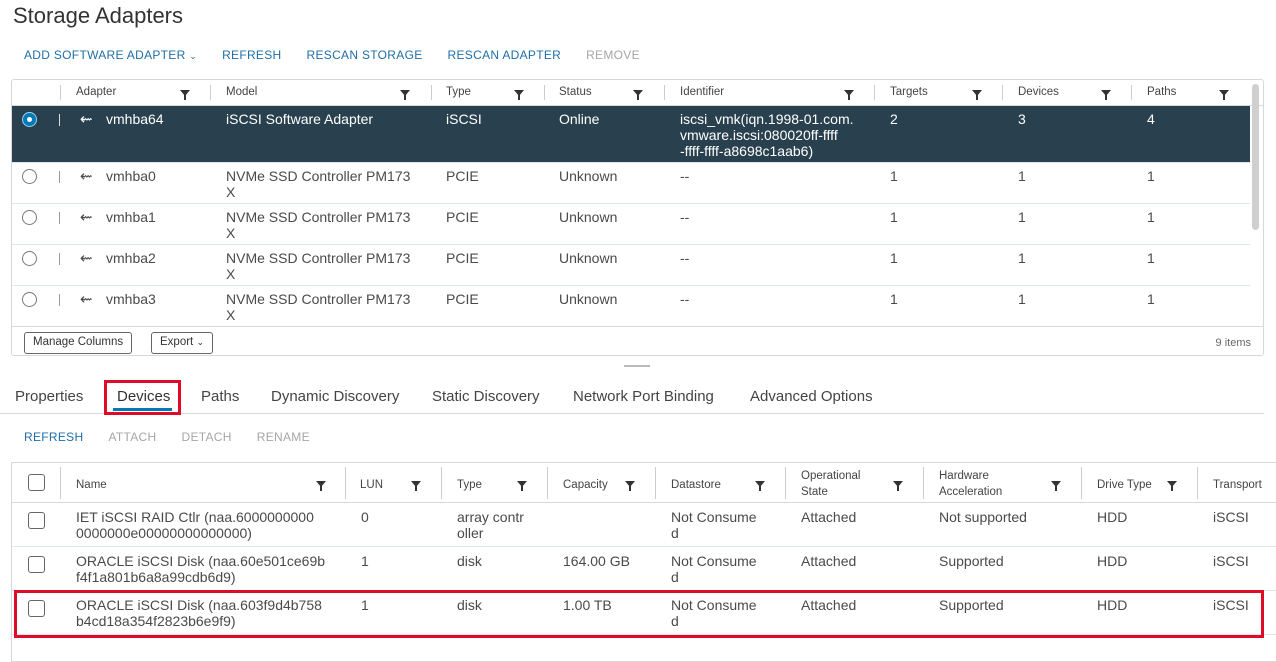 The image size is (1276, 662). Describe the element at coordinates (131, 217) in the screenshot. I see `adapter-name: vmhba1` at that location.